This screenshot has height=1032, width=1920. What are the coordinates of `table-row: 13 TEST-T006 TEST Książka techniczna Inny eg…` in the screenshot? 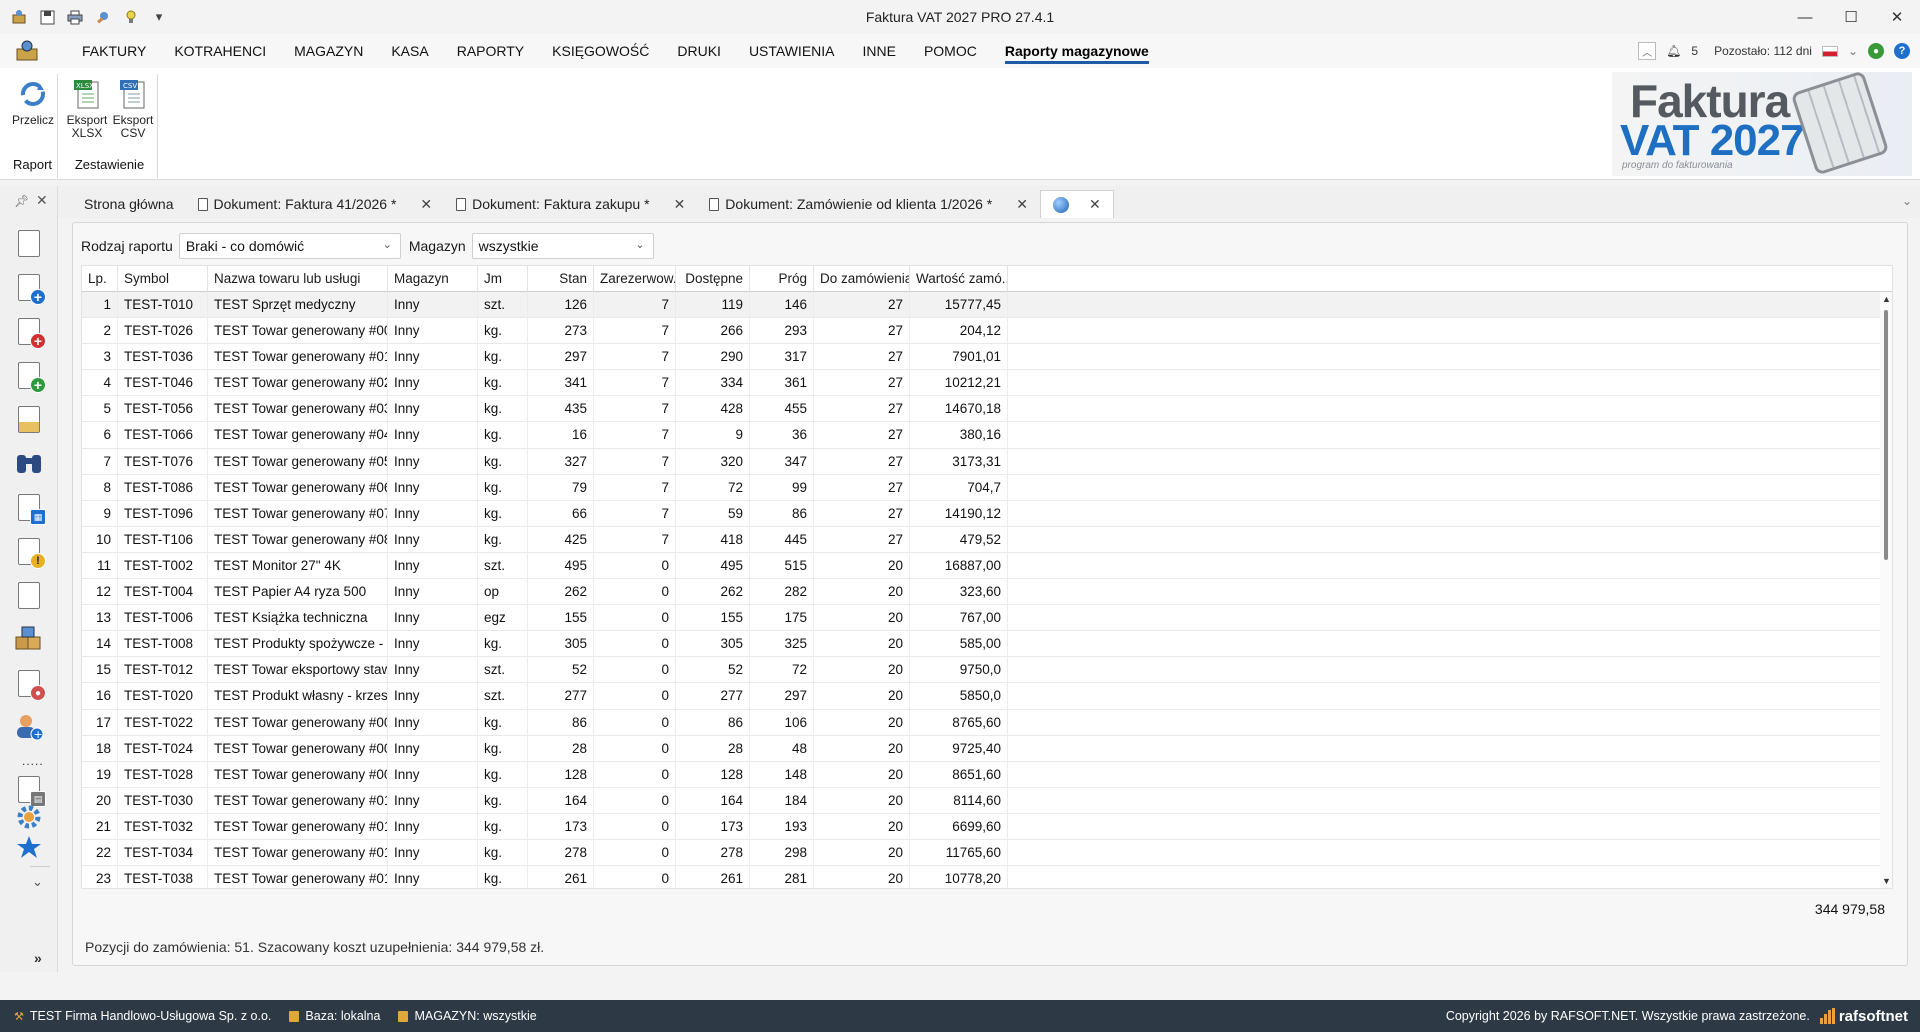 It's located at (982, 618).